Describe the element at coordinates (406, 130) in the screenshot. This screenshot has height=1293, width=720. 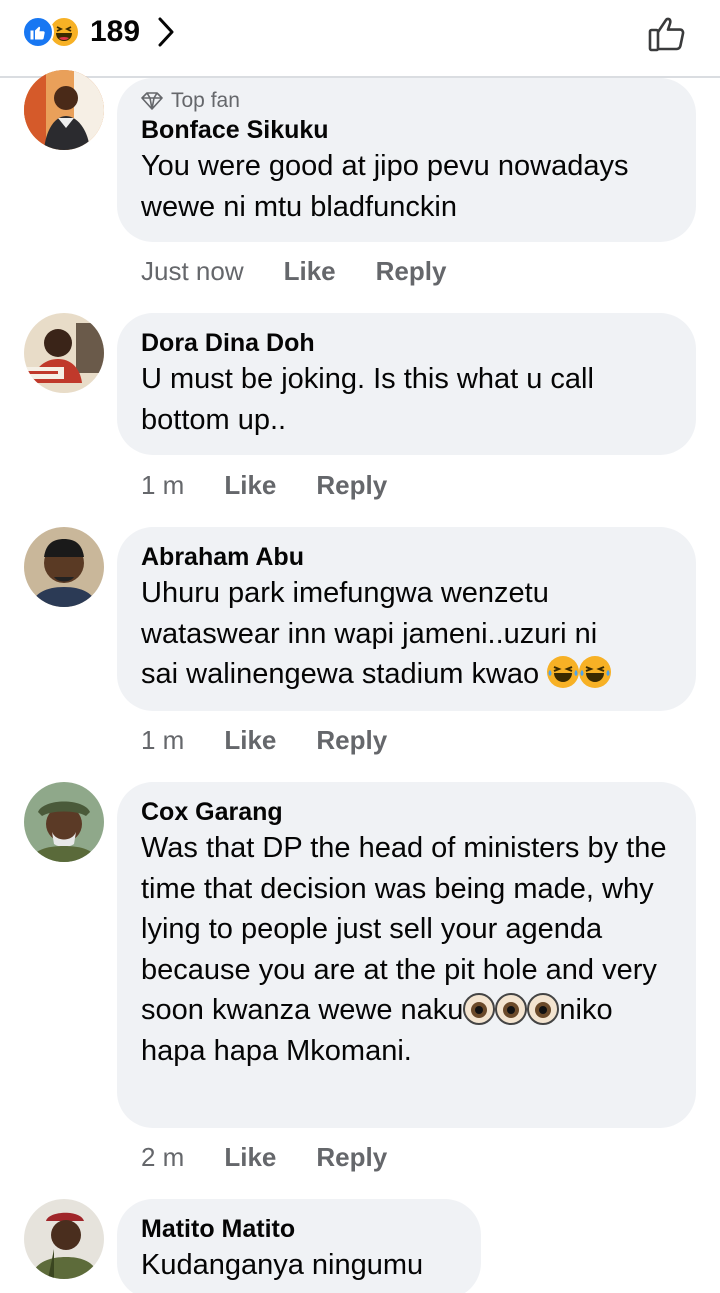
I see `comment-author: Bonface Sikuku` at that location.